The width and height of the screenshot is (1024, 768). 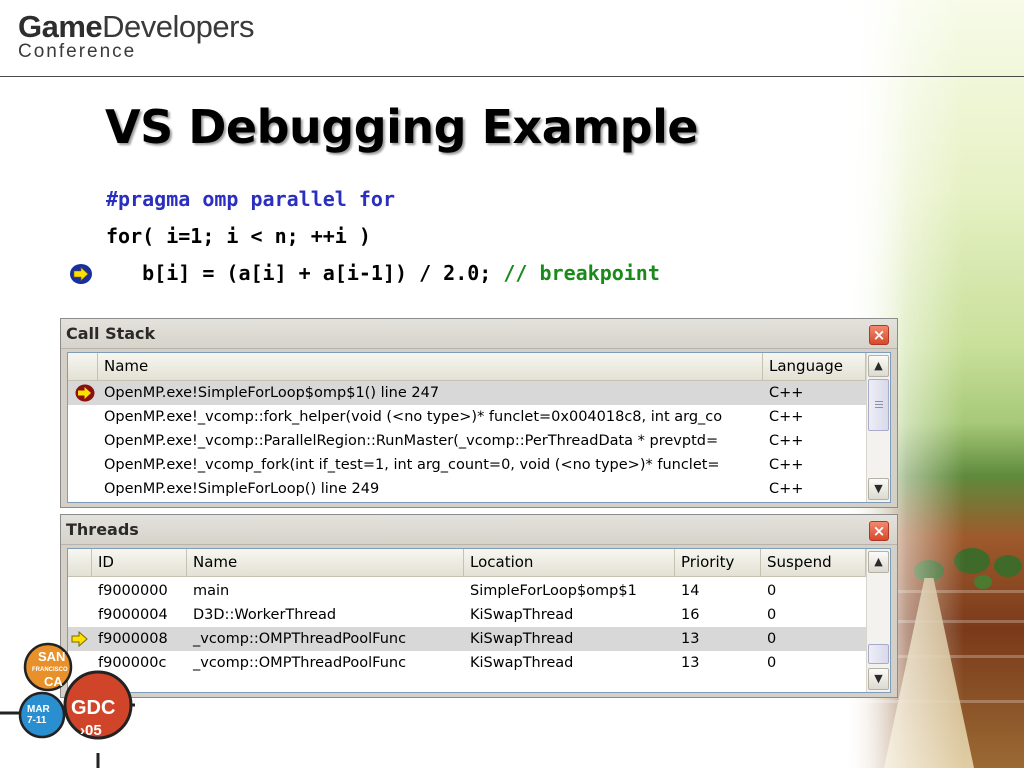 I want to click on current-statement-arrow-icon, so click(x=81, y=274).